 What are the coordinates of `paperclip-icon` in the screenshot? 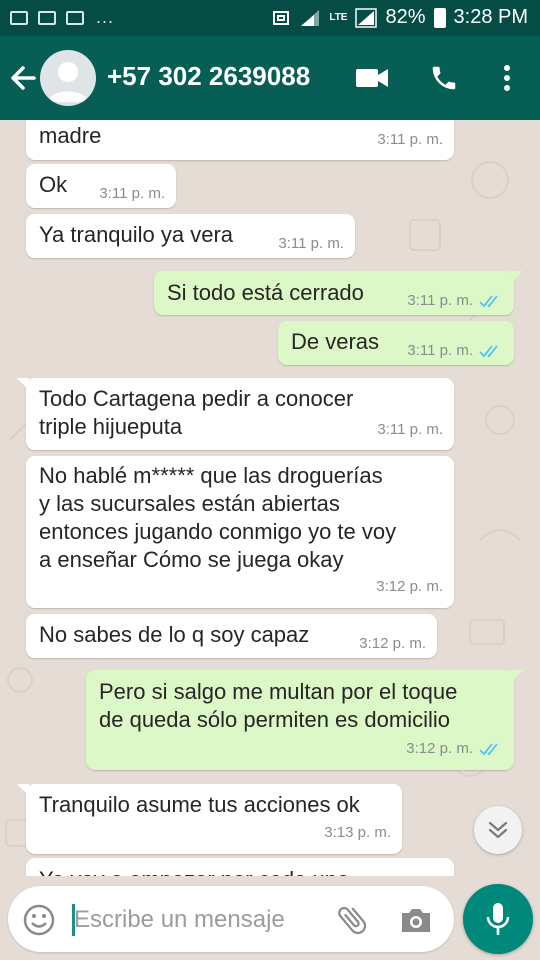 It's located at (352, 920).